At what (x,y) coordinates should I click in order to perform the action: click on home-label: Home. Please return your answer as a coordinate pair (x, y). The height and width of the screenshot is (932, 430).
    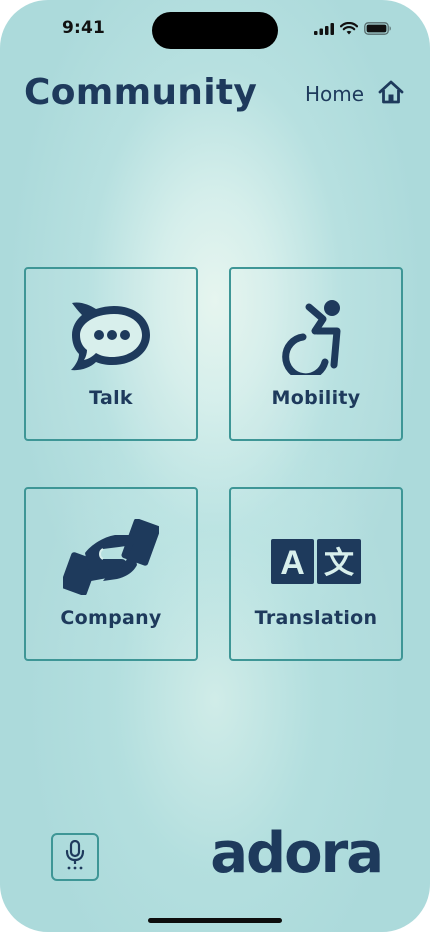
    Looking at the image, I should click on (334, 94).